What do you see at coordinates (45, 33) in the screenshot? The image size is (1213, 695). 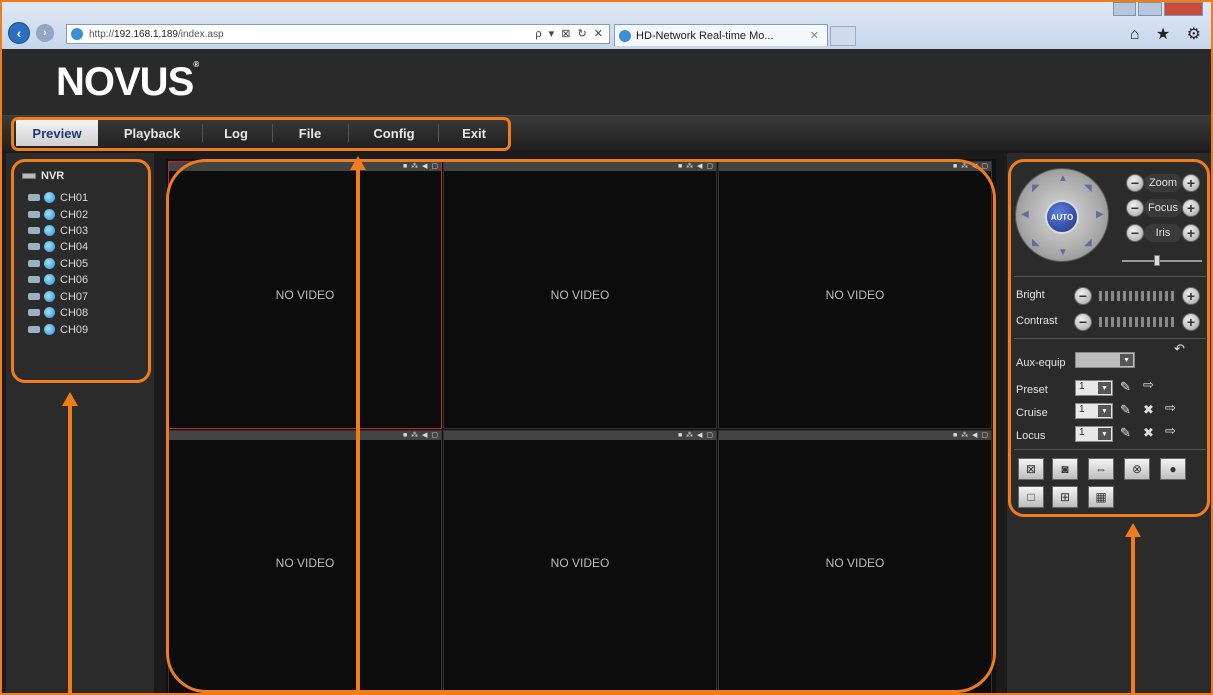 I see `forward-button: ›` at bounding box center [45, 33].